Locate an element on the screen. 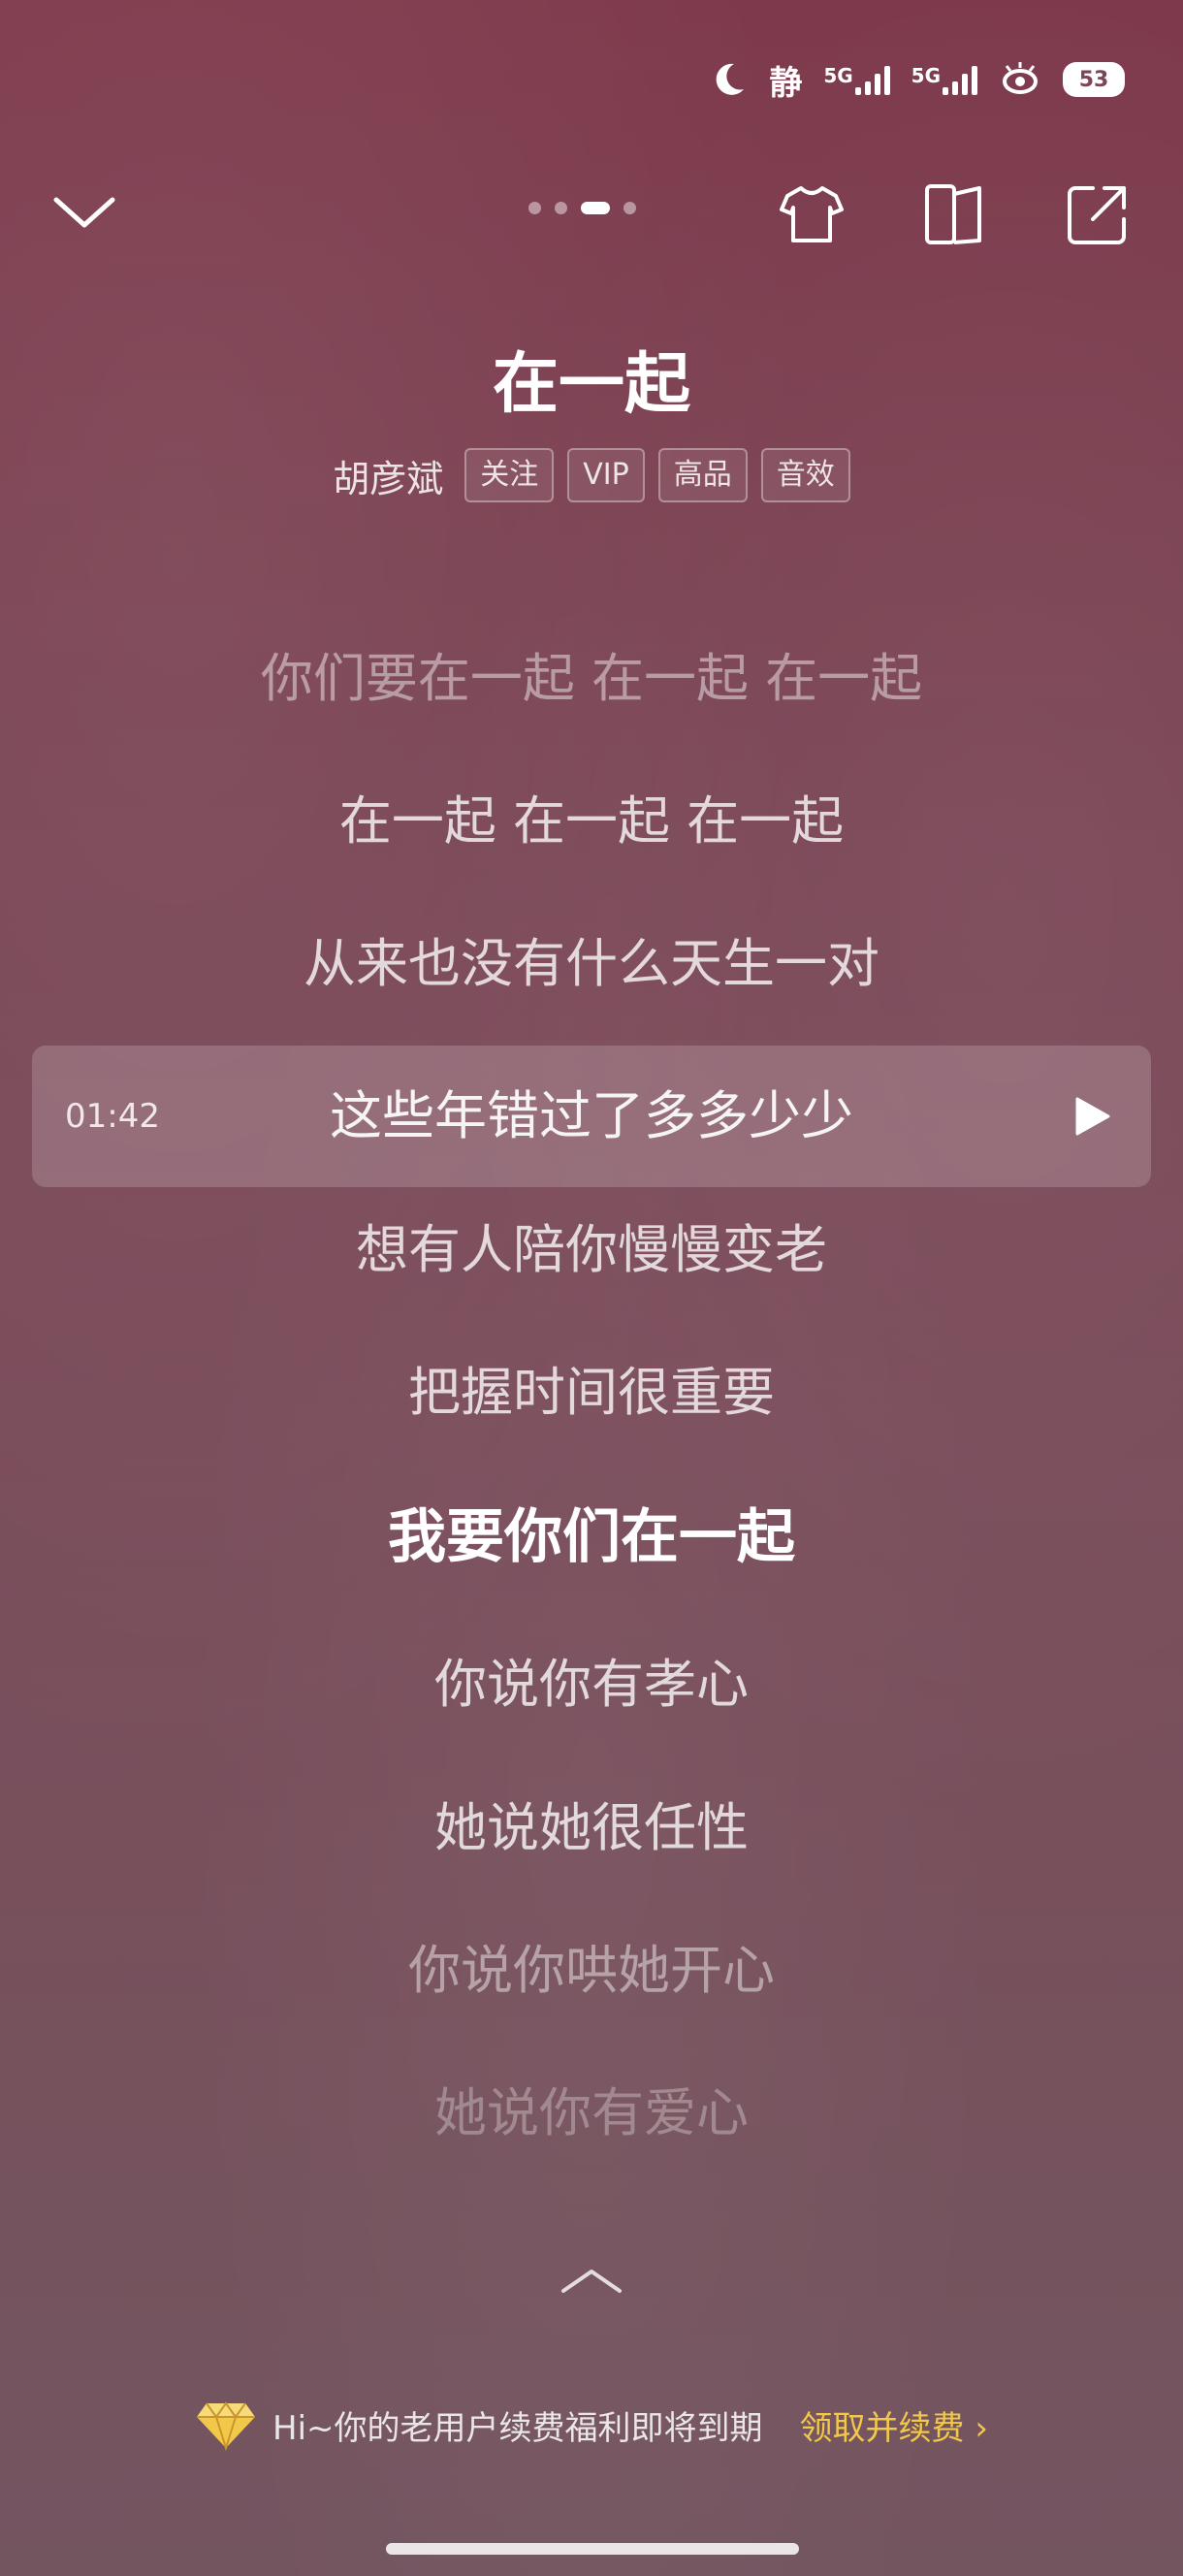  lyric-line: 你们要在一起 在一起 在一起 is located at coordinates (591, 679).